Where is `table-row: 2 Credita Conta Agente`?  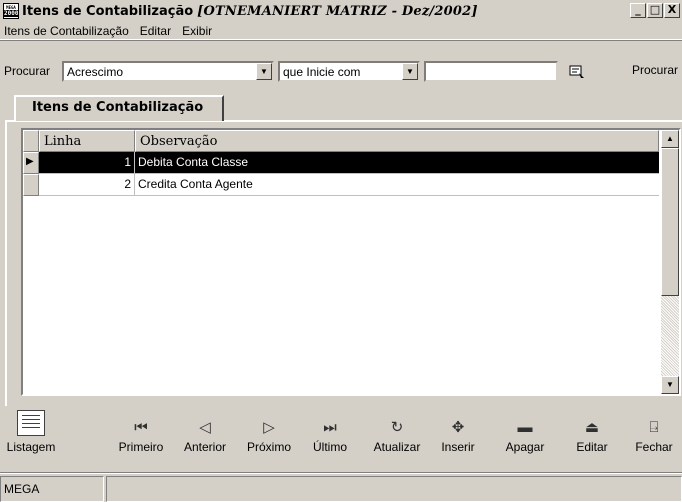
table-row: 2 Credita Conta Agente is located at coordinates (341, 185).